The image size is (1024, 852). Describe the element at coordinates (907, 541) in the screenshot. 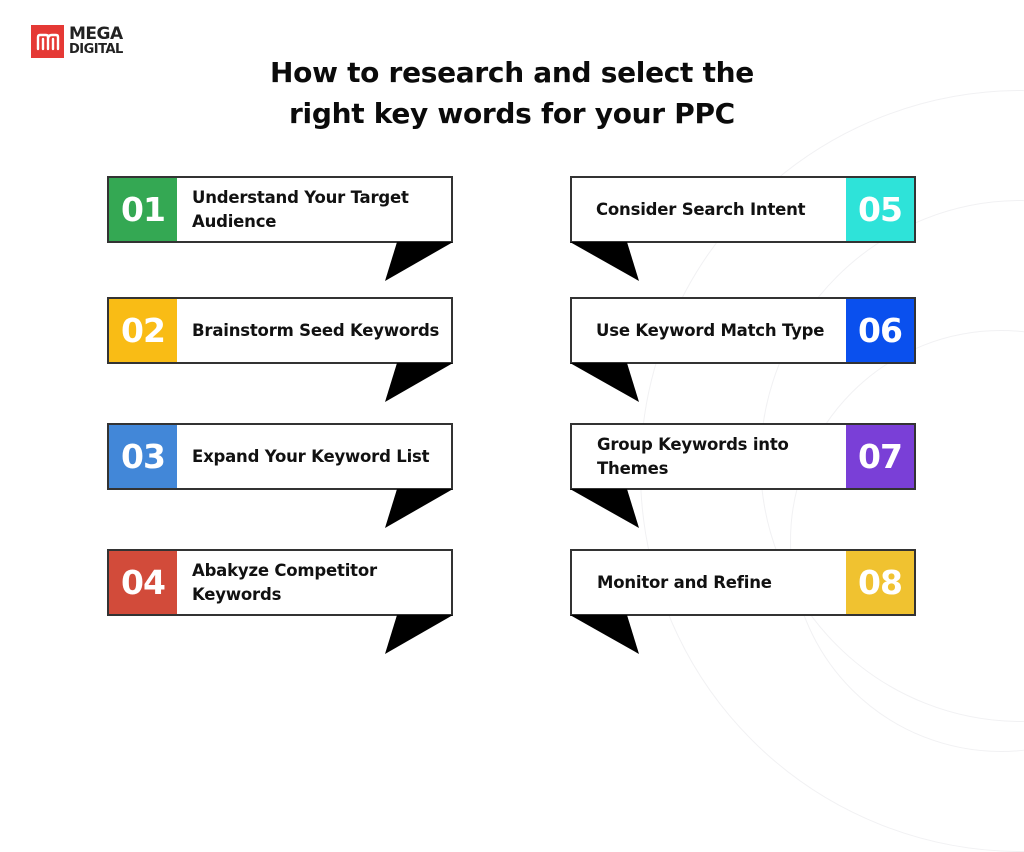

I see `background-arc` at that location.